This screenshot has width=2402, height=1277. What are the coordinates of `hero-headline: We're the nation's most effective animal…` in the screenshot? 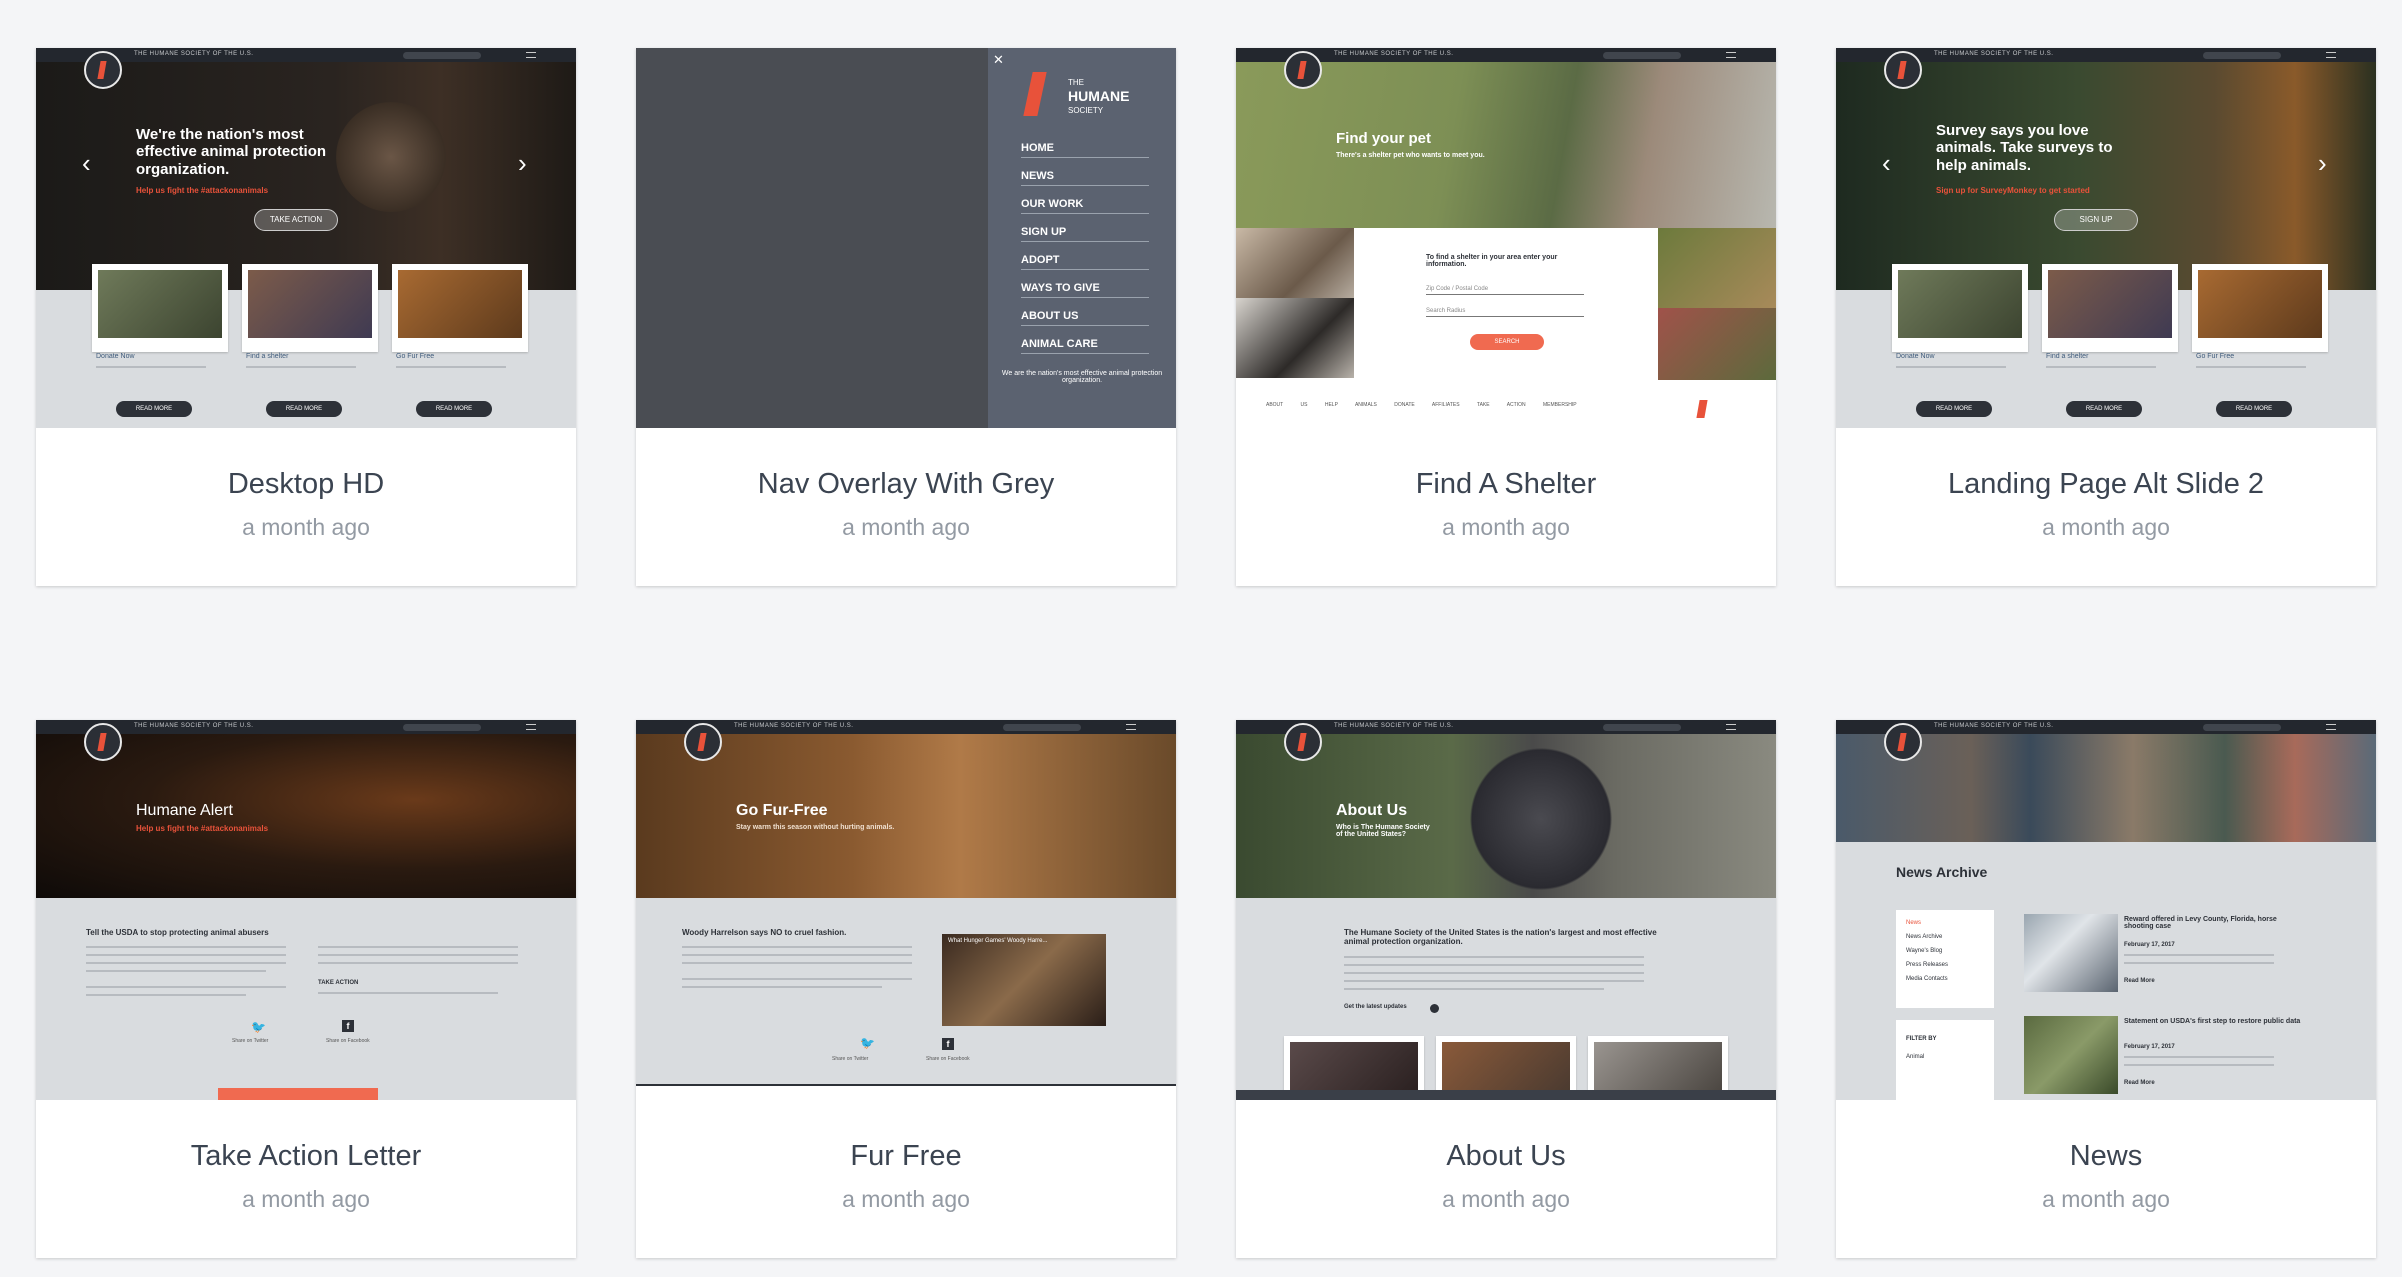 It's located at (231, 152).